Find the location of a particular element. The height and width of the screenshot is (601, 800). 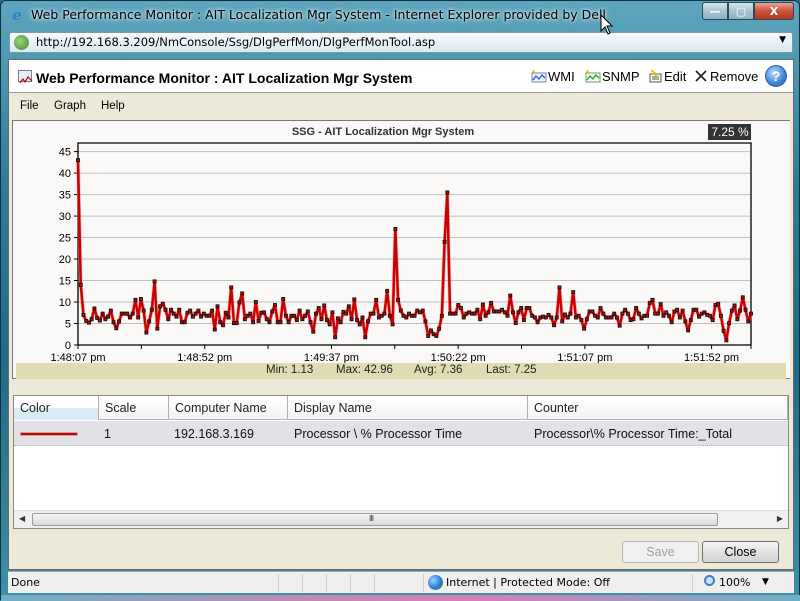

column-header-scale: Scale is located at coordinates (134, 408).